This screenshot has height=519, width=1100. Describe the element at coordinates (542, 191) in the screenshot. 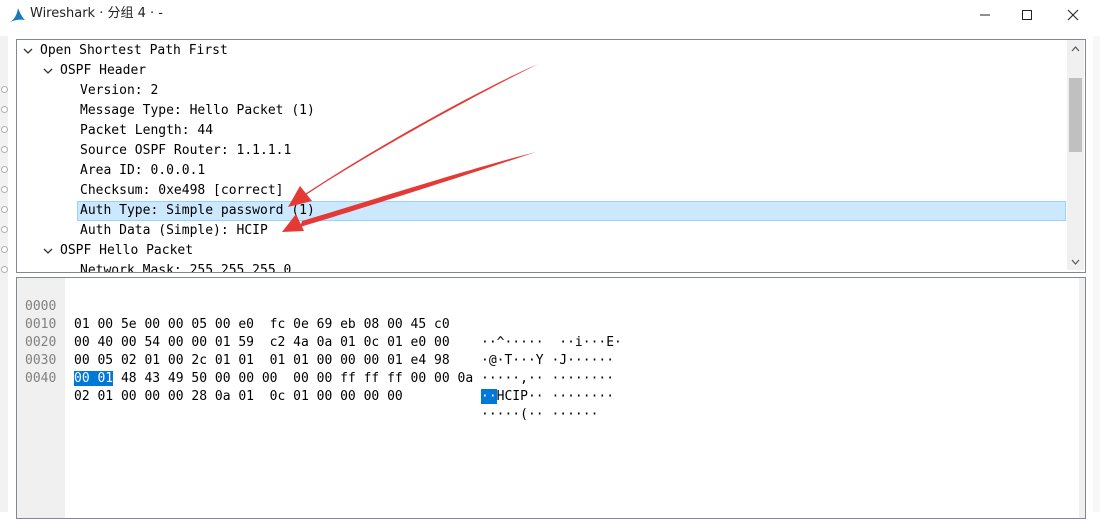

I see `tree-row-checksum: Checksum: 0xe498 [correct]` at that location.